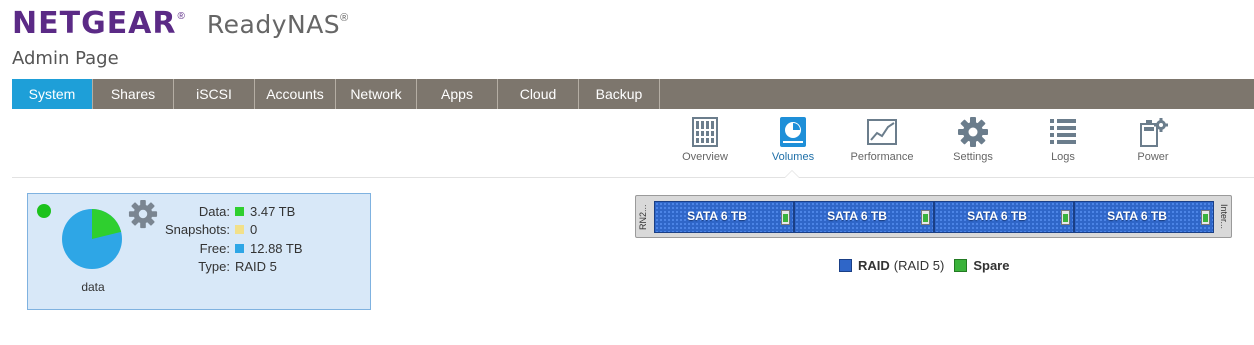 The height and width of the screenshot is (345, 1254). Describe the element at coordinates (214, 94) in the screenshot. I see `tab-iscsi: iSCSI` at that location.